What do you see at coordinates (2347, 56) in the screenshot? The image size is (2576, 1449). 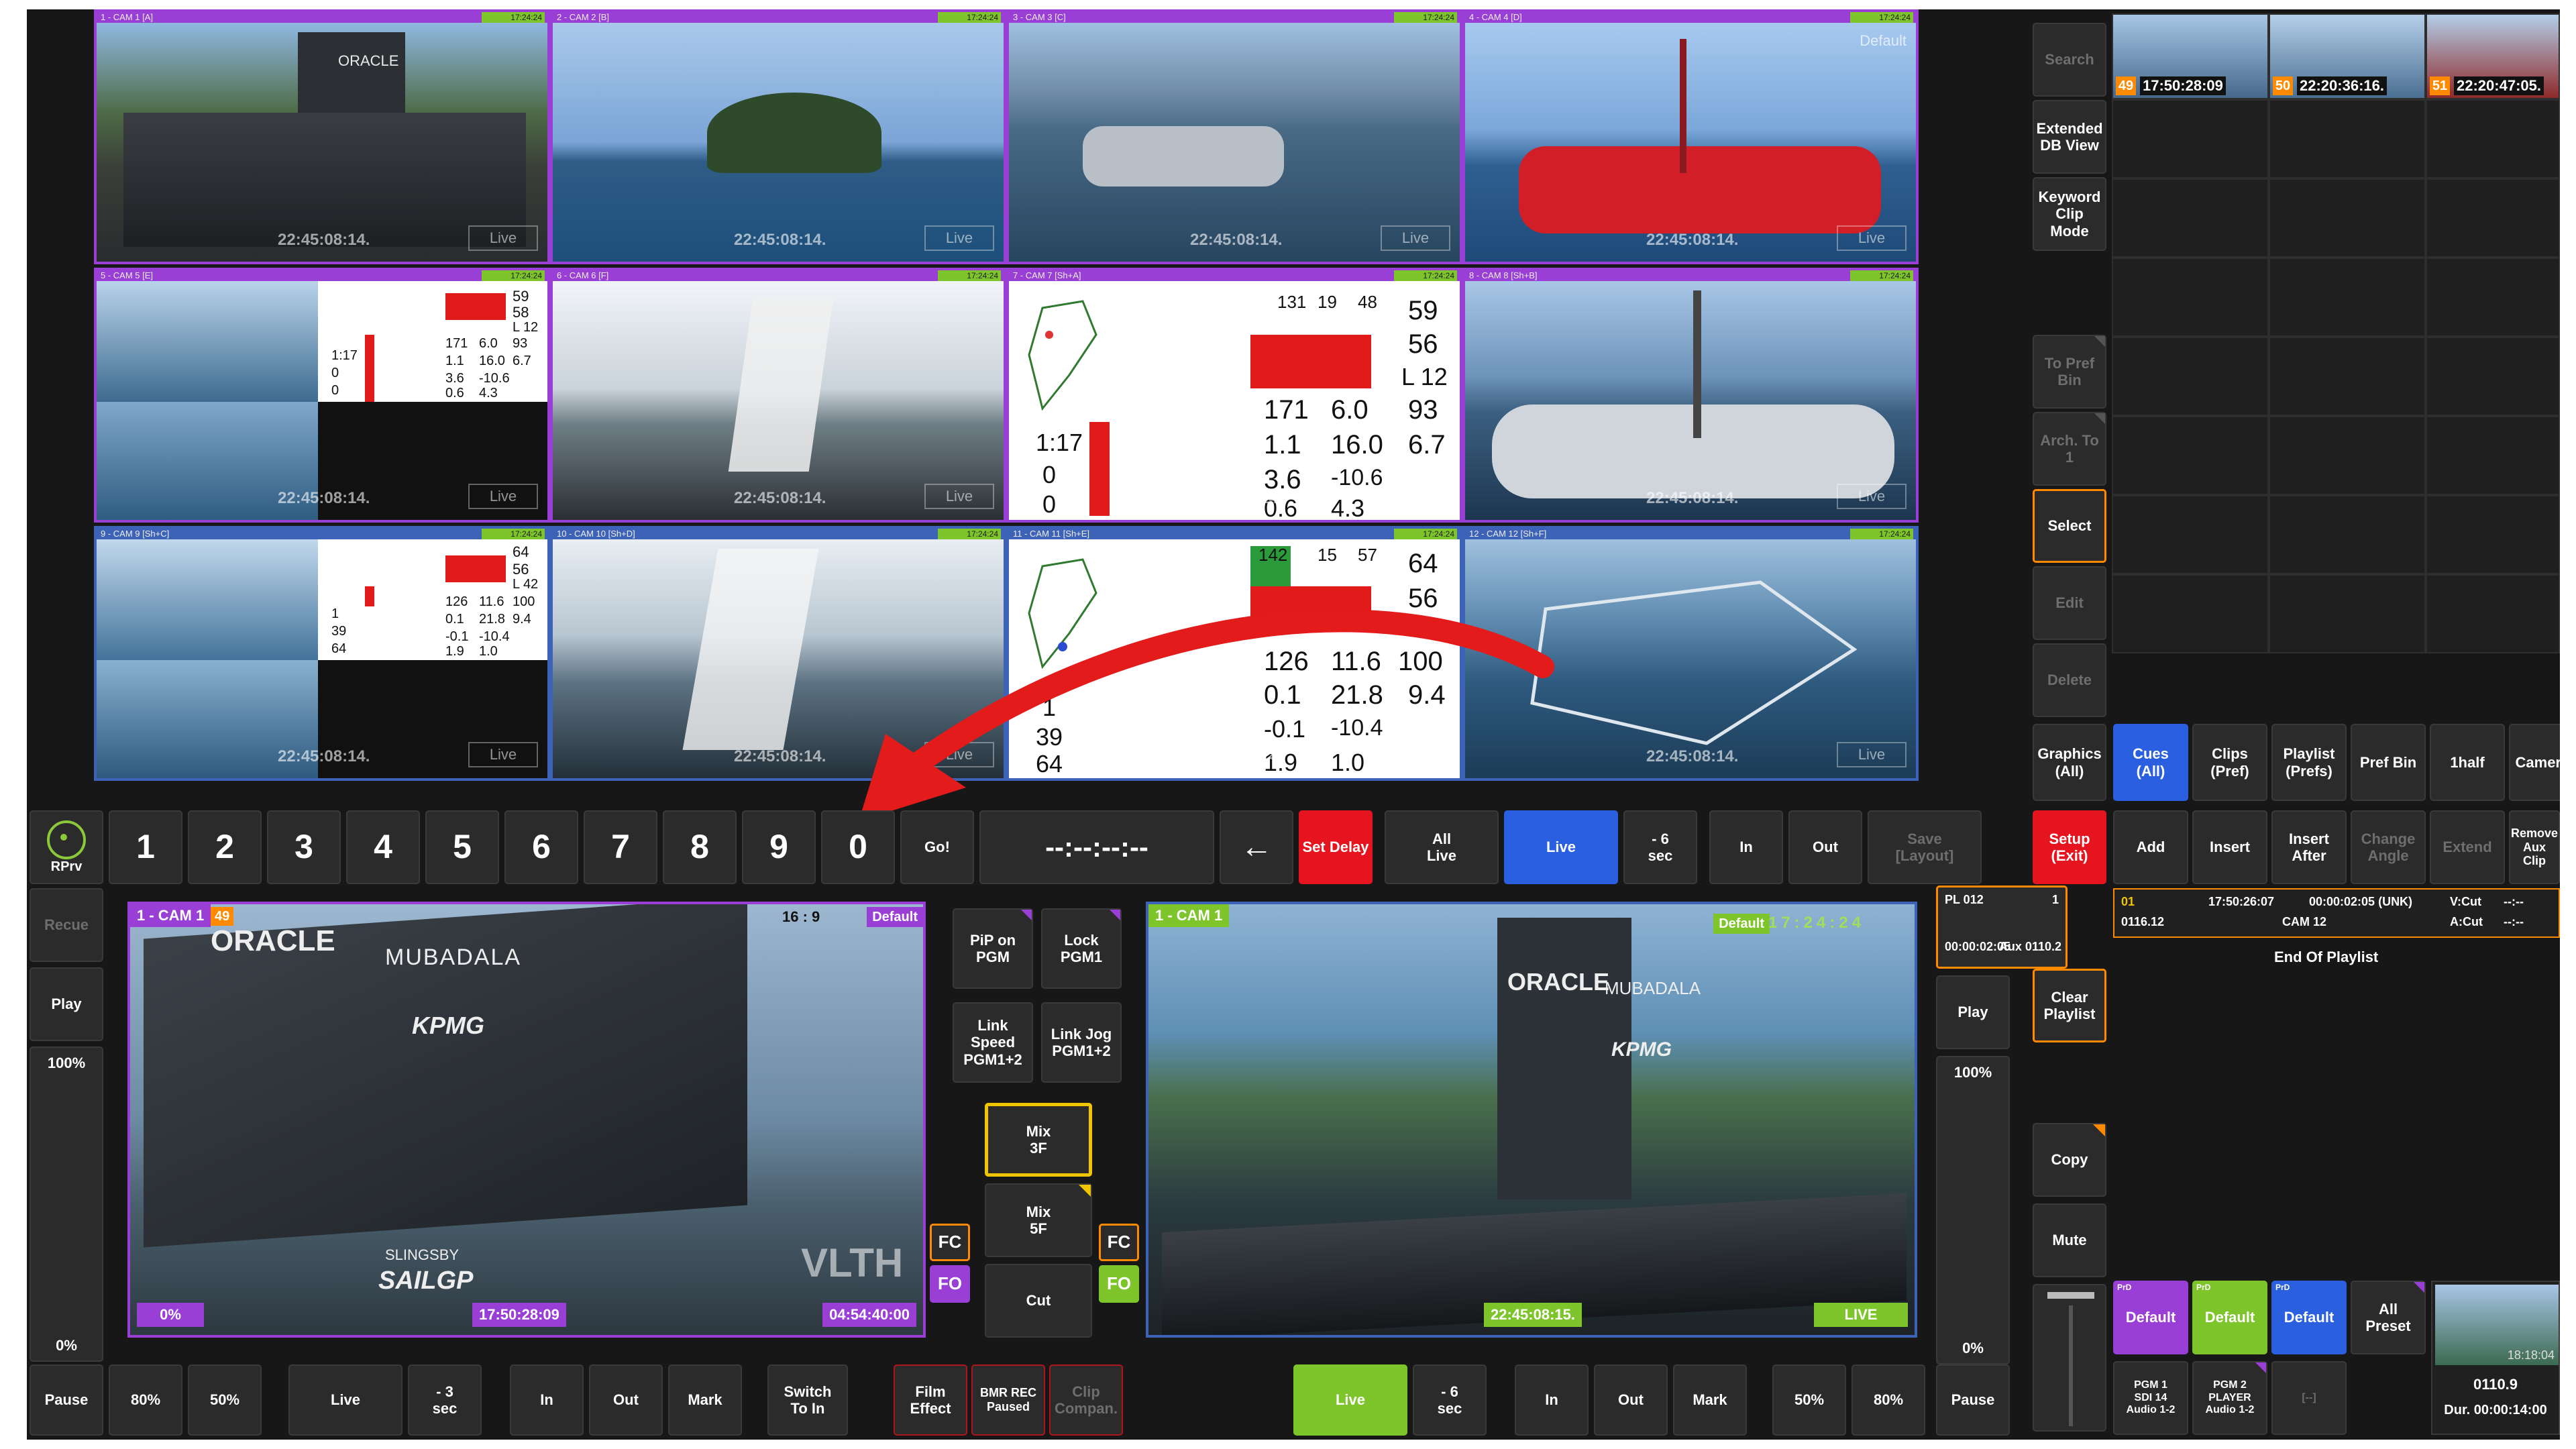 I see `clip-thumb: 50 22:20:36:16.` at bounding box center [2347, 56].